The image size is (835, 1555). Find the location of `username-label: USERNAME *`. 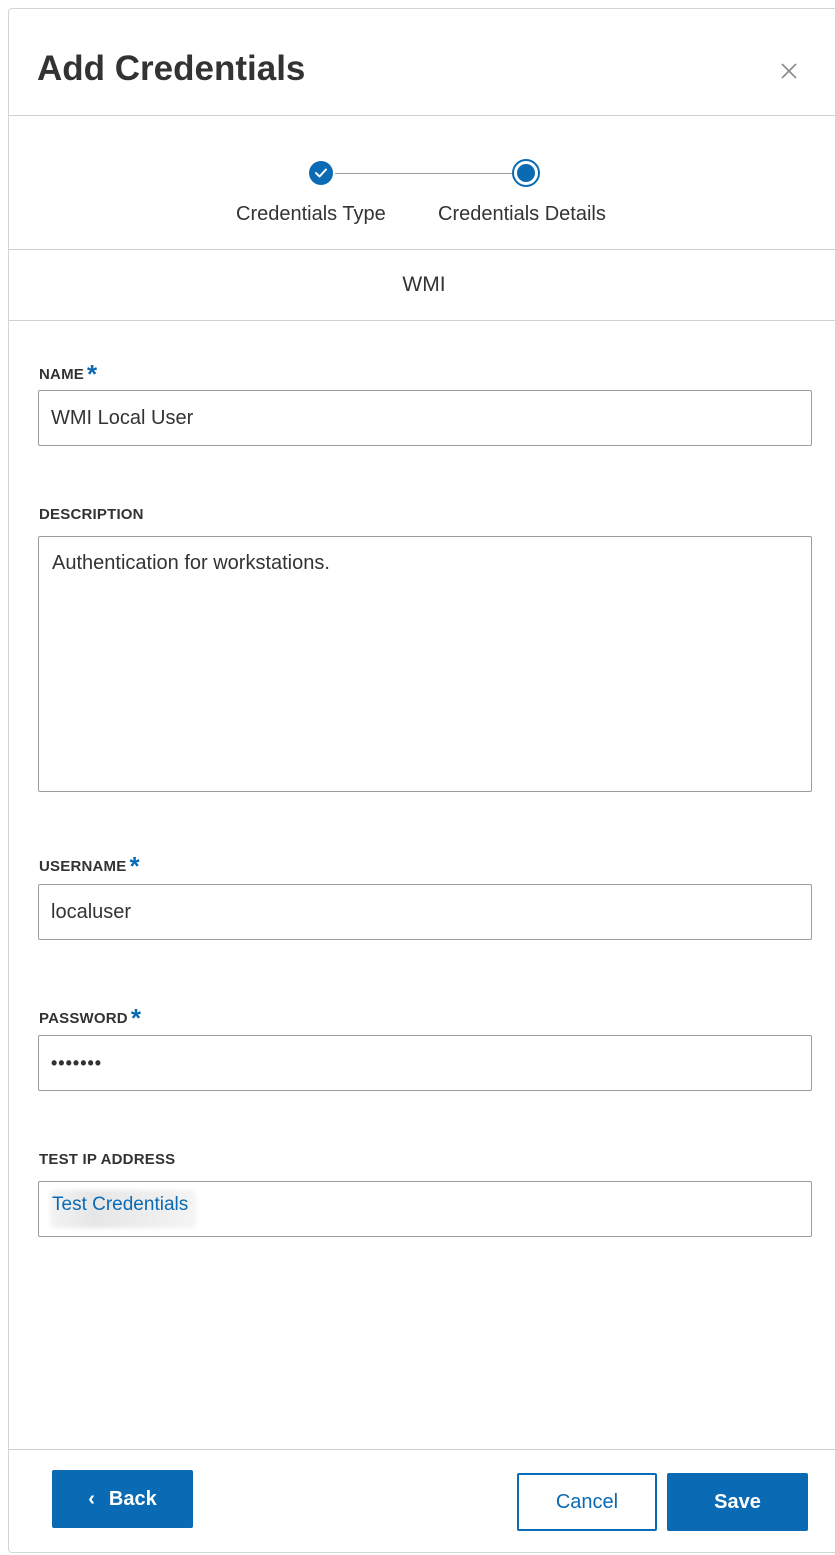

username-label: USERNAME * is located at coordinates (89, 864).